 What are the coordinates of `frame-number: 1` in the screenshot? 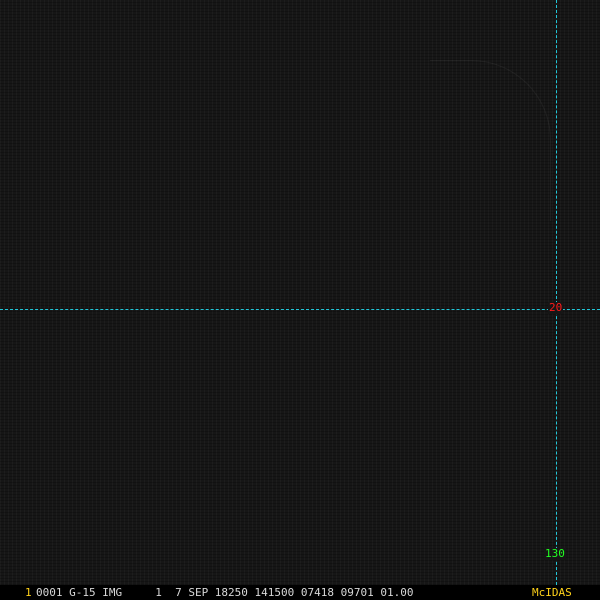 It's located at (28, 592).